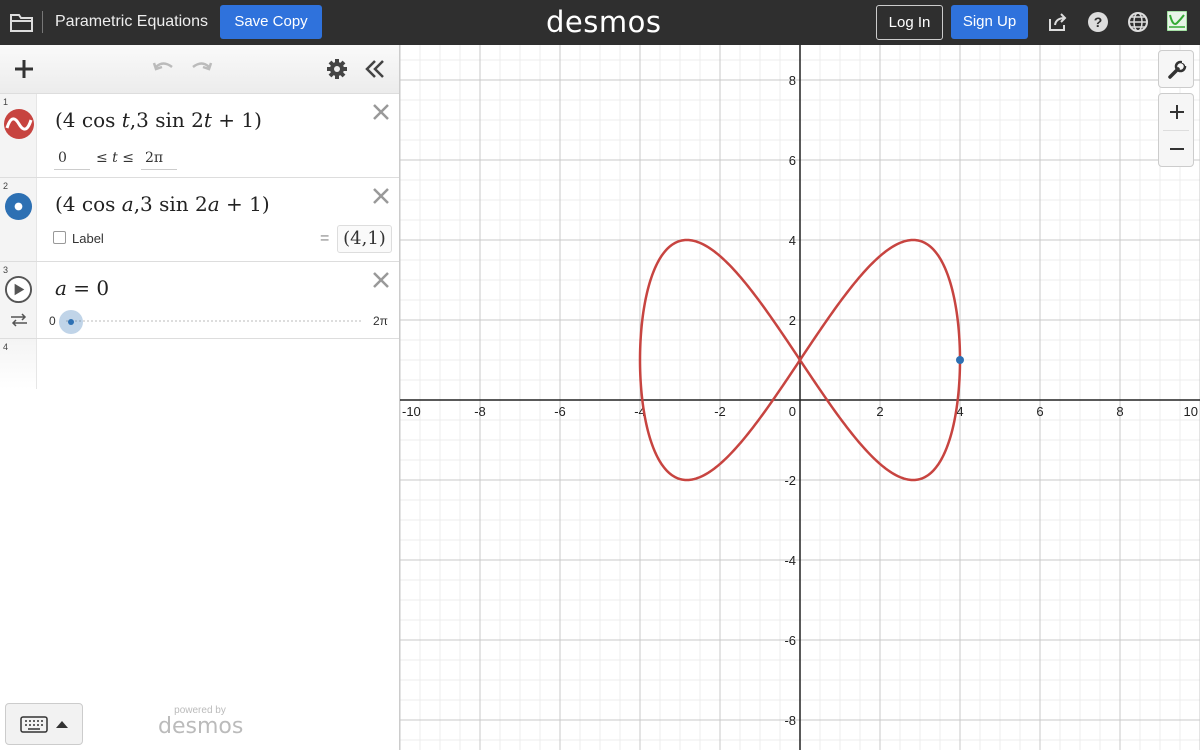 This screenshot has height=750, width=1200. I want to click on y-tick-label: 4, so click(792, 240).